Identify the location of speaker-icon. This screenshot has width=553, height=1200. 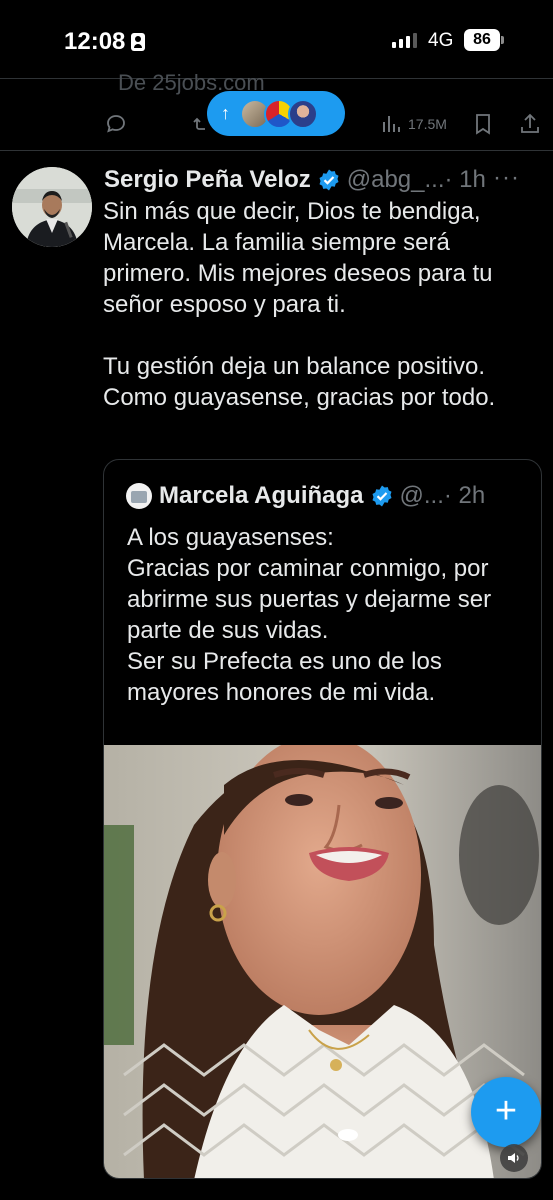
(513, 1158).